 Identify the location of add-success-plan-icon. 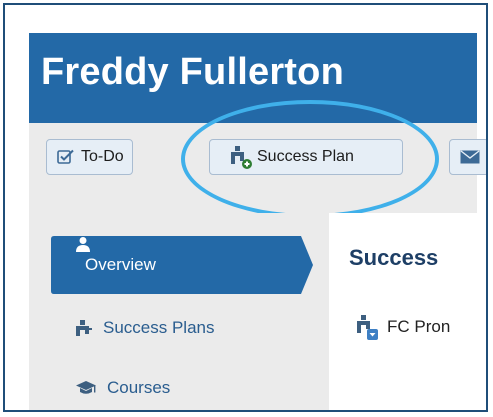
(242, 157).